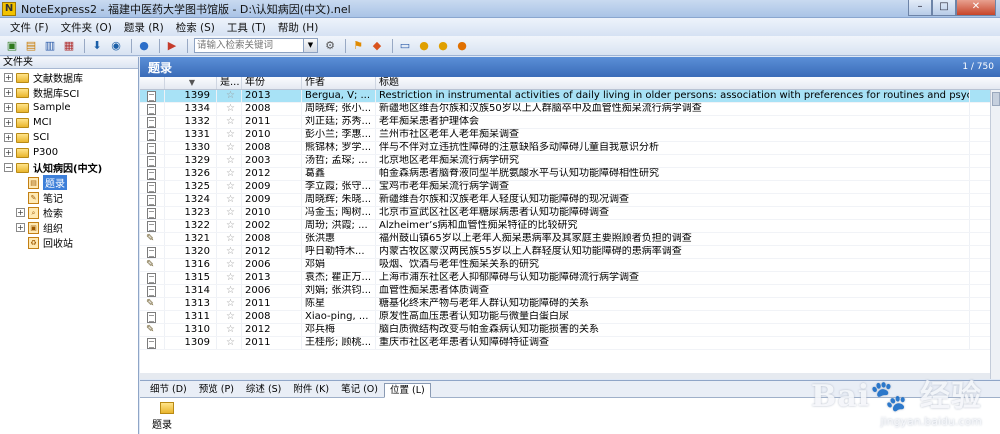 This screenshot has width=1000, height=434. What do you see at coordinates (570, 122) in the screenshot?
I see `table-row: 1332 ☆ 2011 刘正廷; 苏秀... 老年痴呆患者护理体会` at bounding box center [570, 122].